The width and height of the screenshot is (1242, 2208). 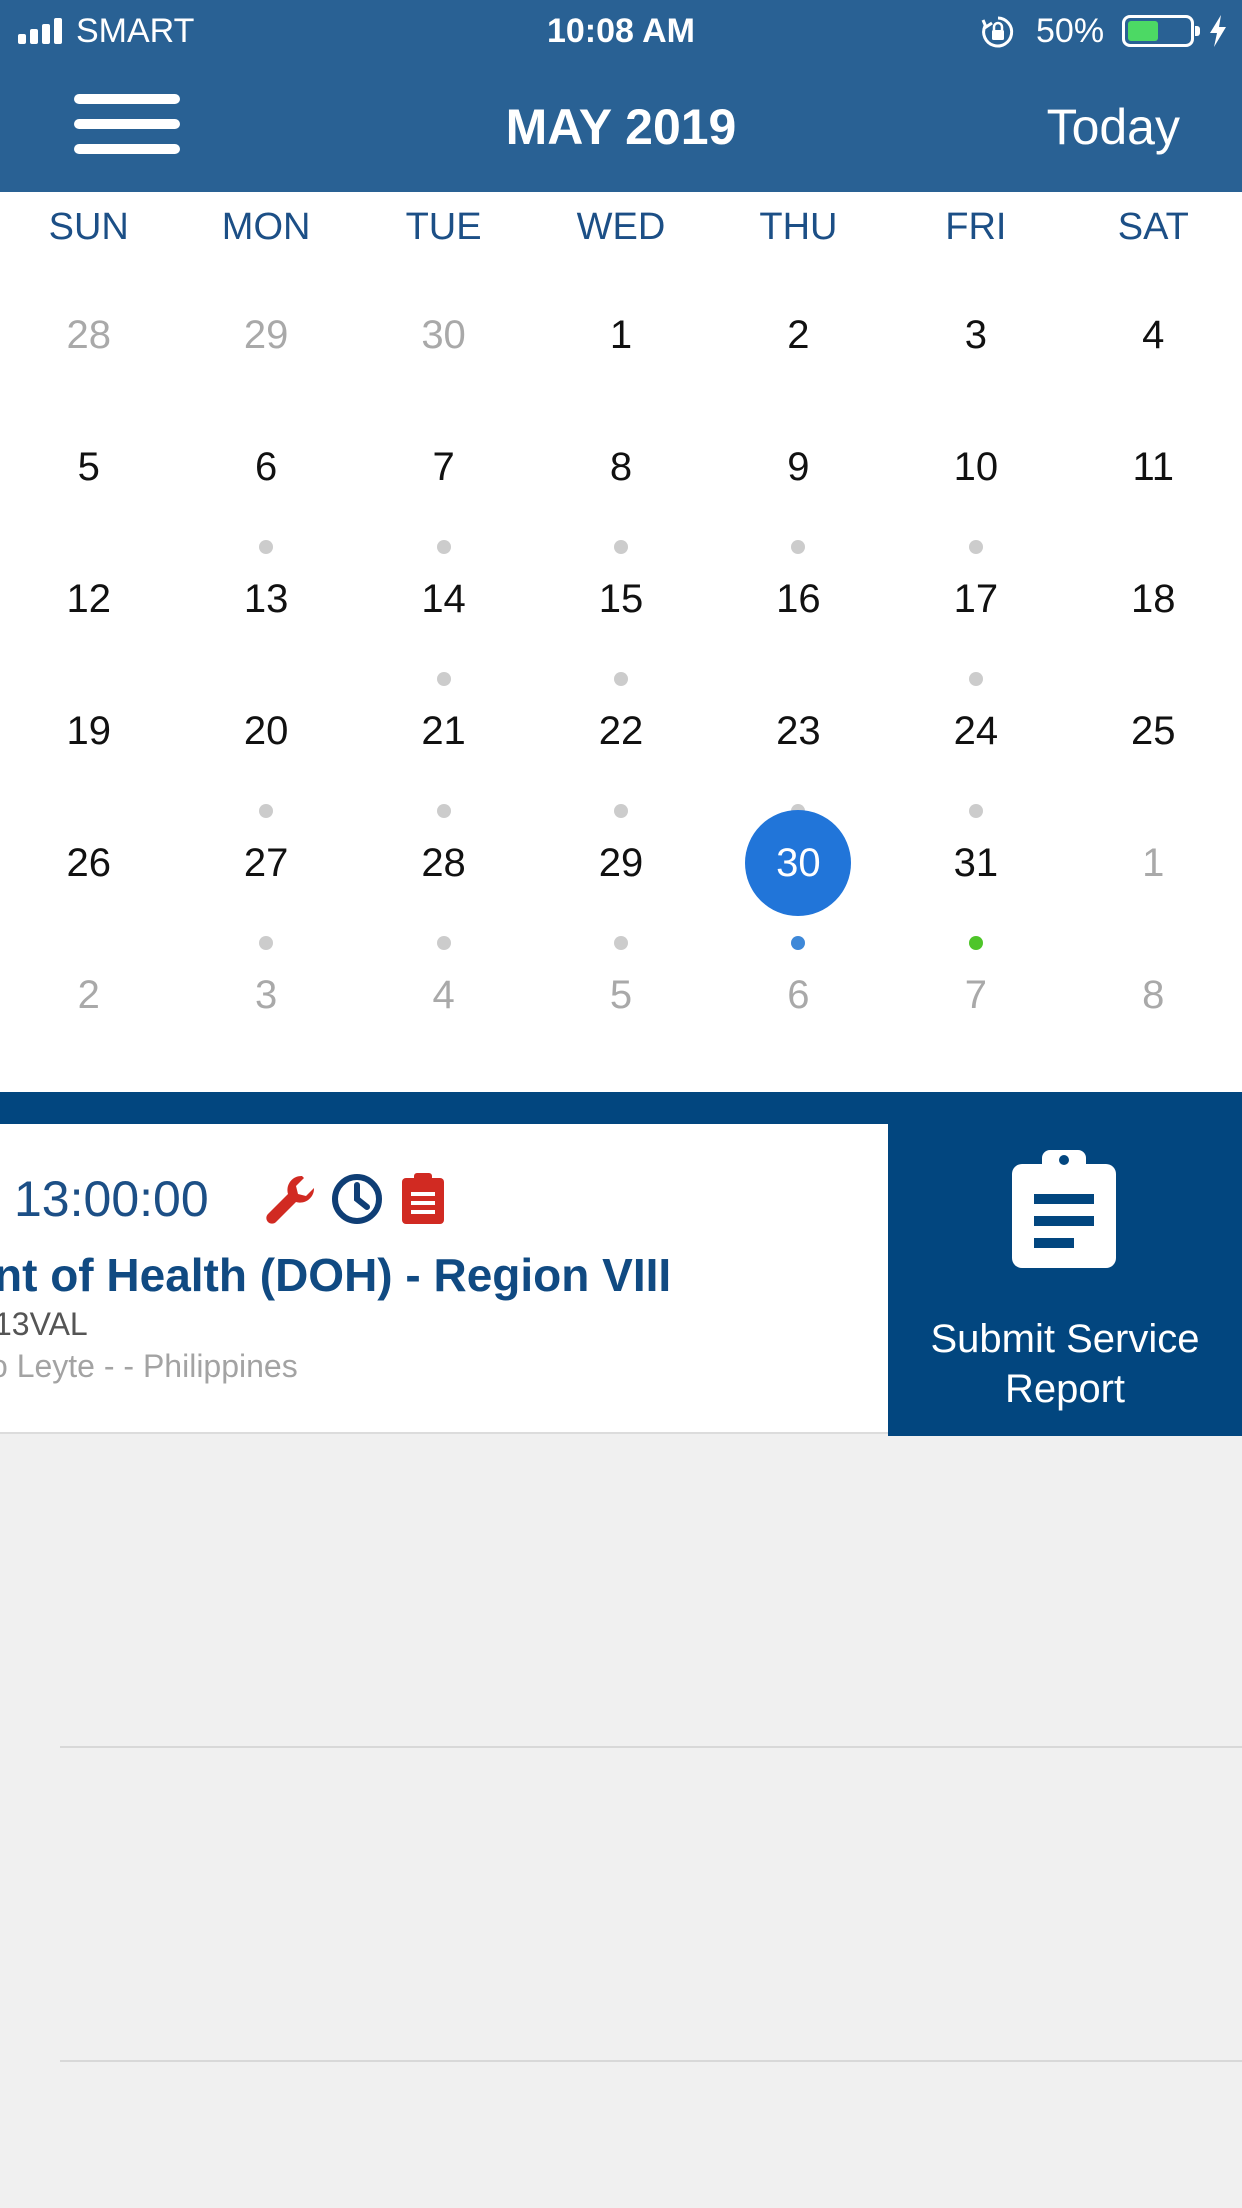 What do you see at coordinates (149, 1366) in the screenshot?
I see `event-location: o Leyte - - Philippines` at bounding box center [149, 1366].